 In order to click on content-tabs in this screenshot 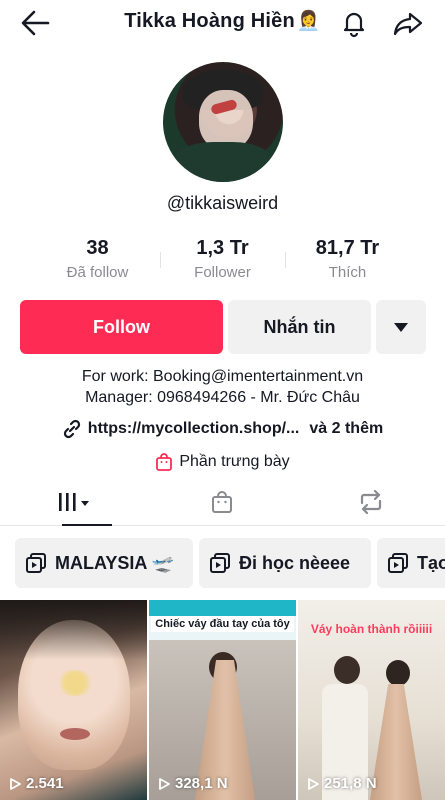, I will do `click(222, 502)`.